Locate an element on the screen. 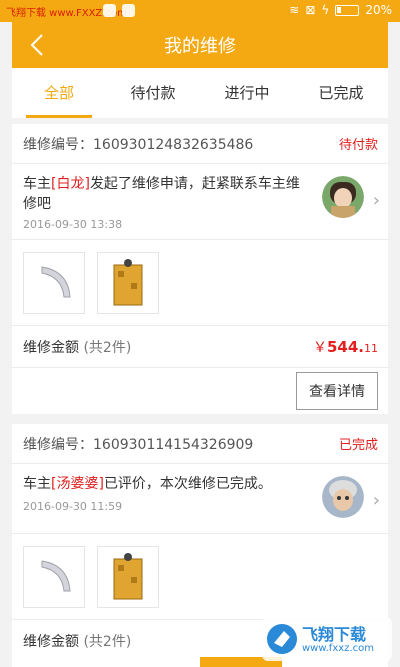 The width and height of the screenshot is (400, 667). price-integer: 544. is located at coordinates (345, 346).